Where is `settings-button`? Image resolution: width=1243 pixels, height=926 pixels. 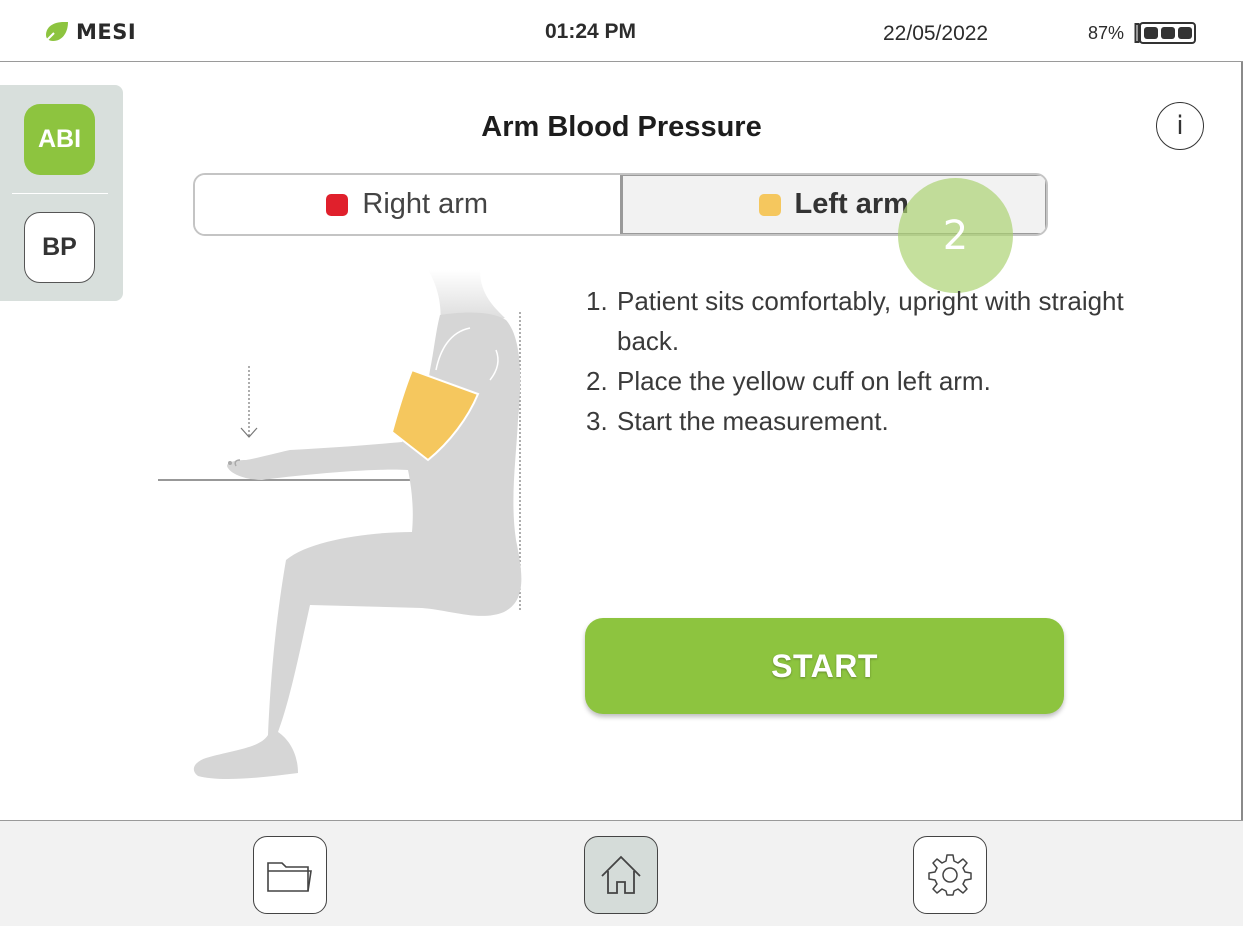
settings-button is located at coordinates (950, 875).